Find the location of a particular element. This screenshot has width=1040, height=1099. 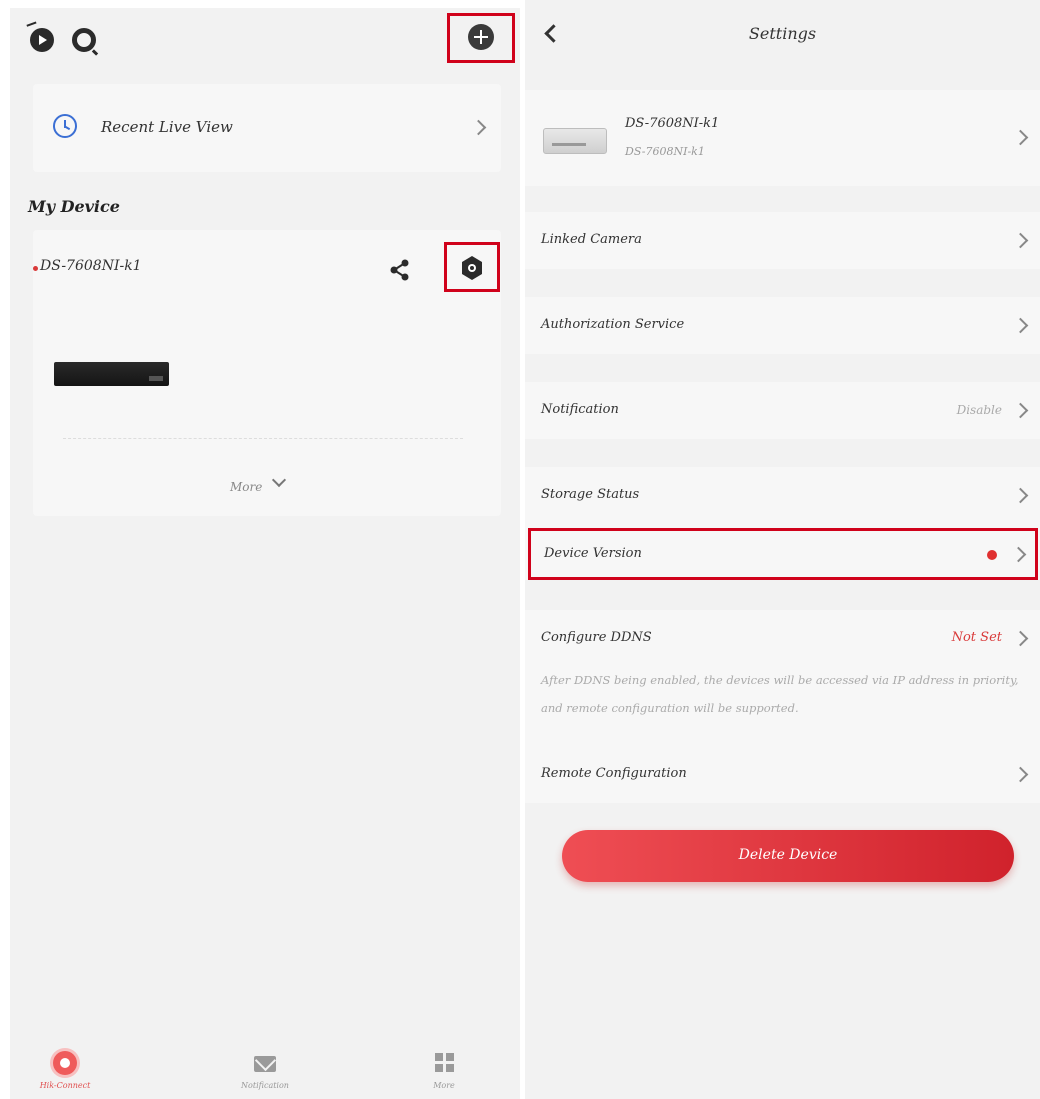

device-model: DS-7608NI-k1 is located at coordinates (672, 123).